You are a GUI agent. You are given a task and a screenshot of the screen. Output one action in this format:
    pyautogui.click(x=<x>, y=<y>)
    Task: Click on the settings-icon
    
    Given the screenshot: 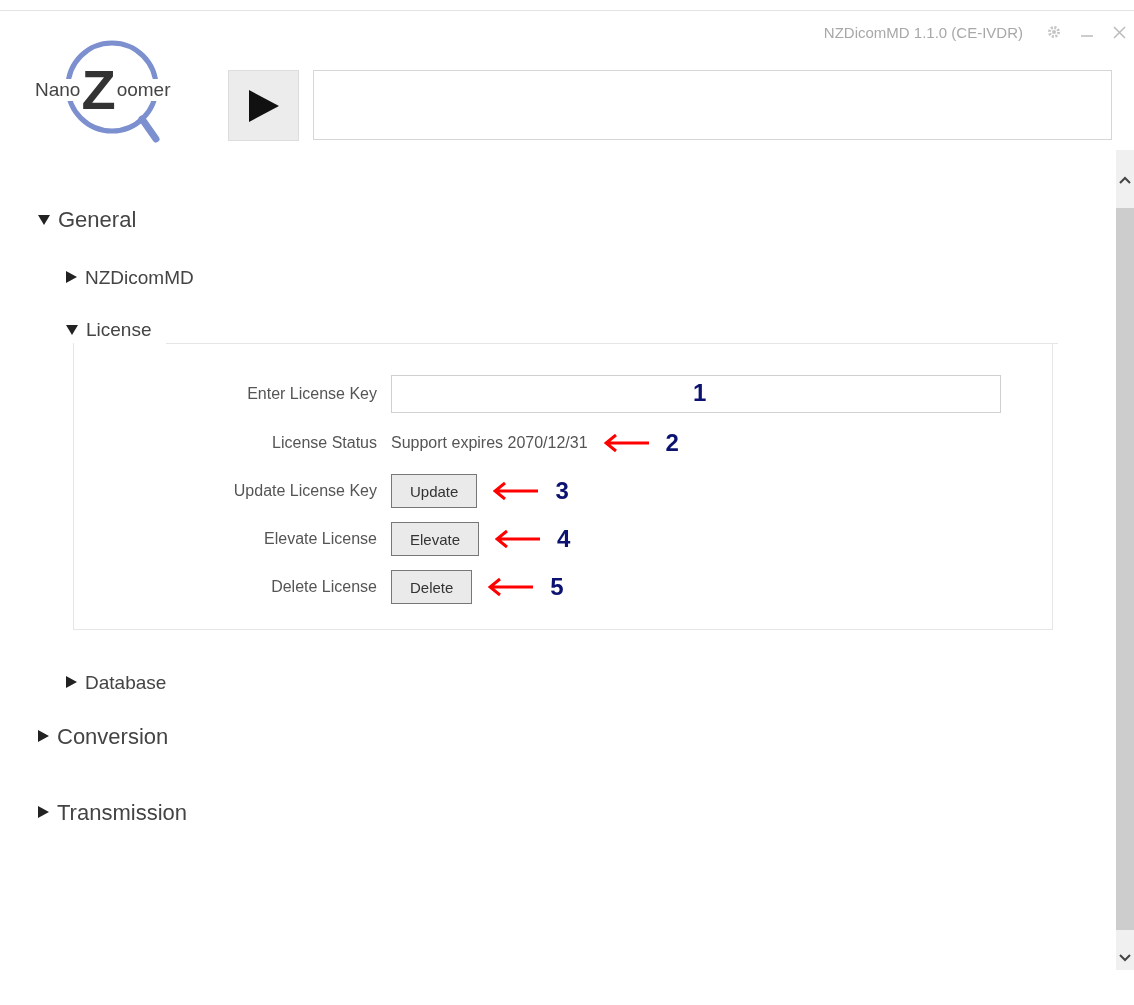 What is the action you would take?
    pyautogui.click(x=1054, y=32)
    